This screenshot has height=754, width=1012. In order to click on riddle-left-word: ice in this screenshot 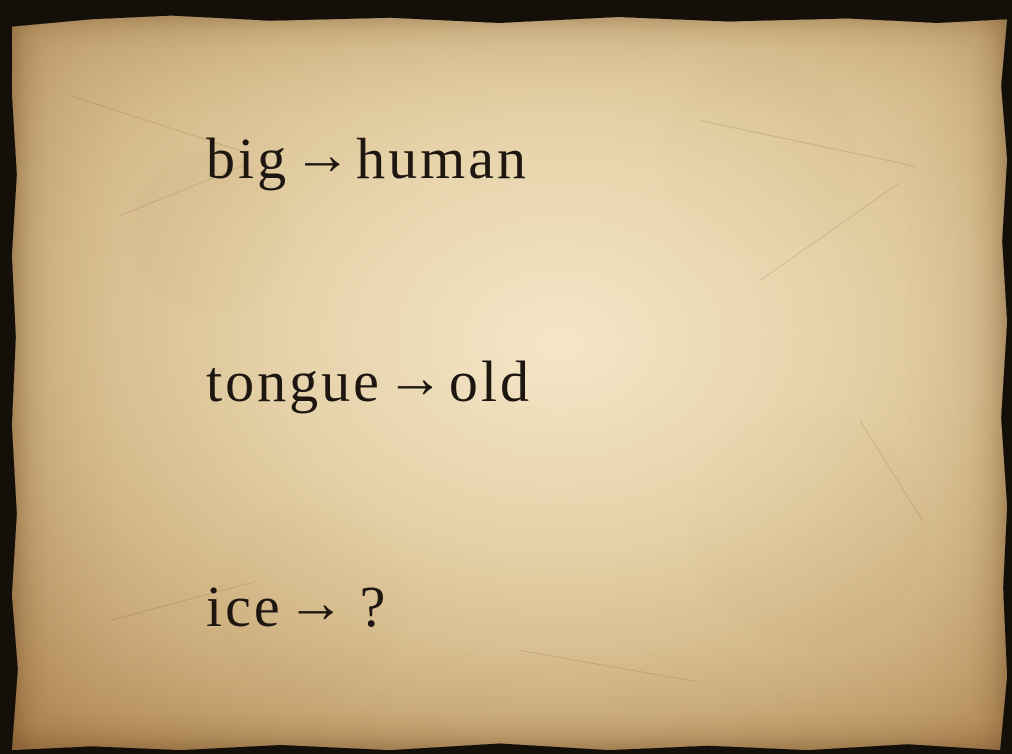, I will do `click(244, 606)`.